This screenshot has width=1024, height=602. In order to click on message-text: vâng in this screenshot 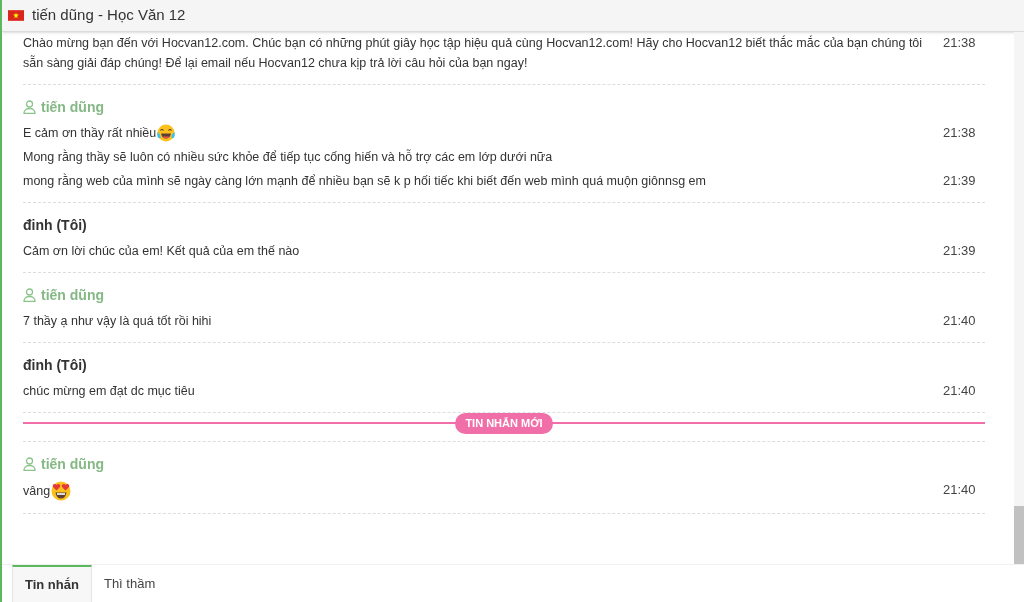, I will do `click(37, 491)`.